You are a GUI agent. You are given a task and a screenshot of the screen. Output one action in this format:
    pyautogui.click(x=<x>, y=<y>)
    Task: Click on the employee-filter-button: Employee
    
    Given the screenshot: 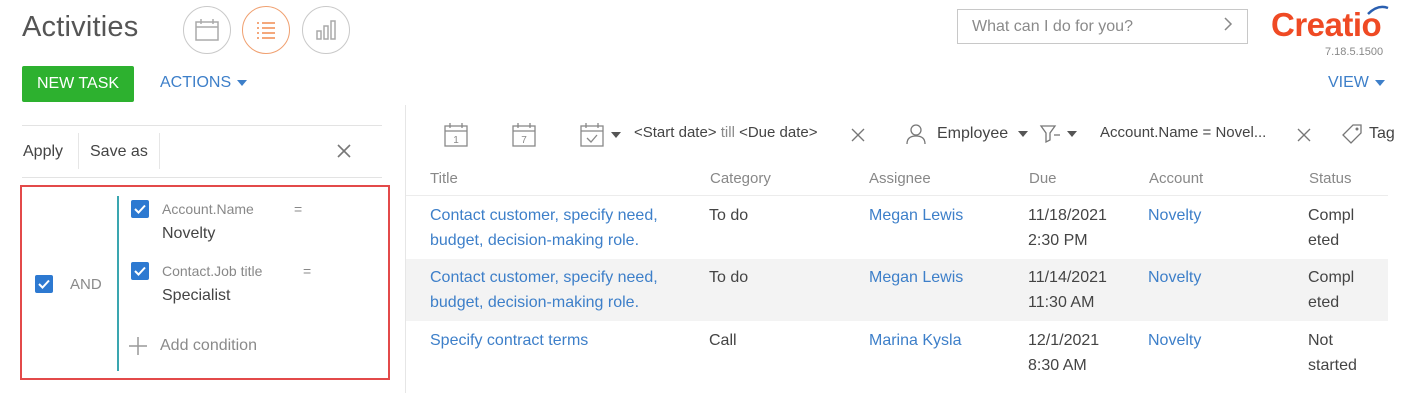 What is the action you would take?
    pyautogui.click(x=967, y=134)
    